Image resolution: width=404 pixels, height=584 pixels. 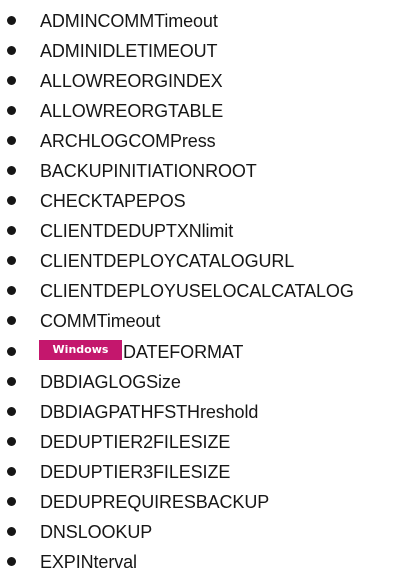 I want to click on windows-badge: Windows, so click(x=80, y=349).